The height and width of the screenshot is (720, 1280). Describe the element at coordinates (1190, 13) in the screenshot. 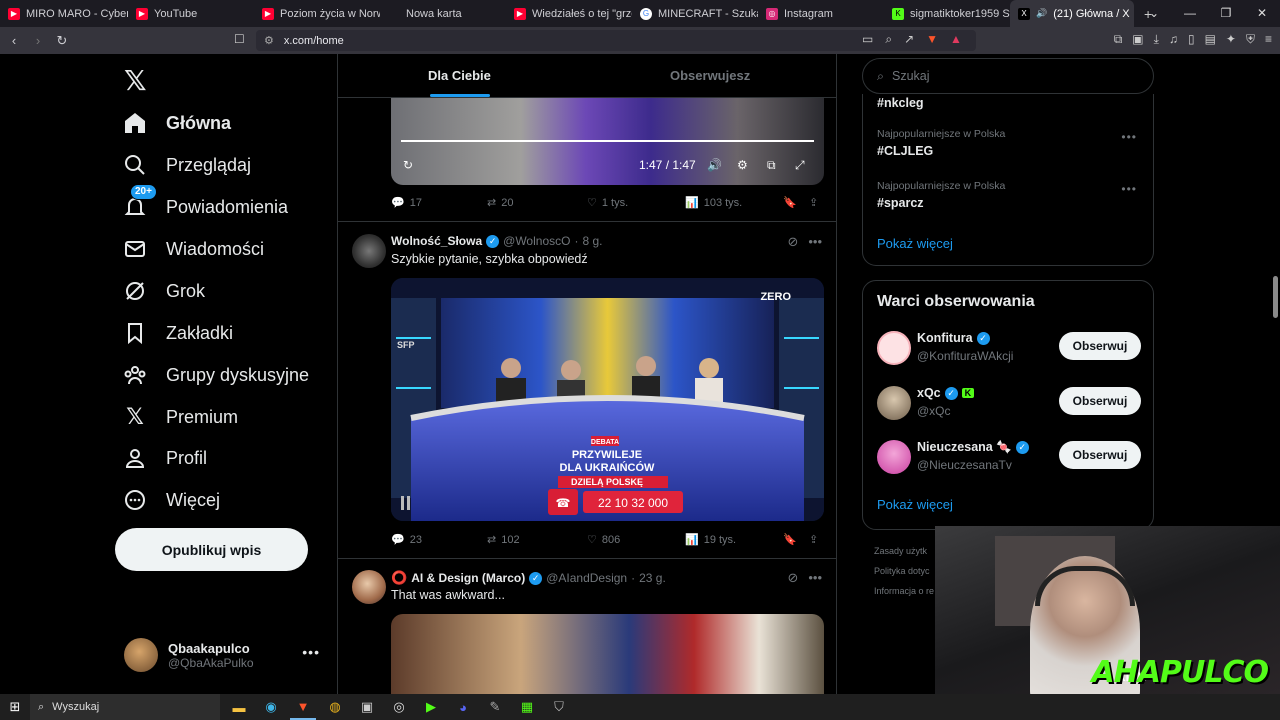

I see `minimize-icon: —` at that location.